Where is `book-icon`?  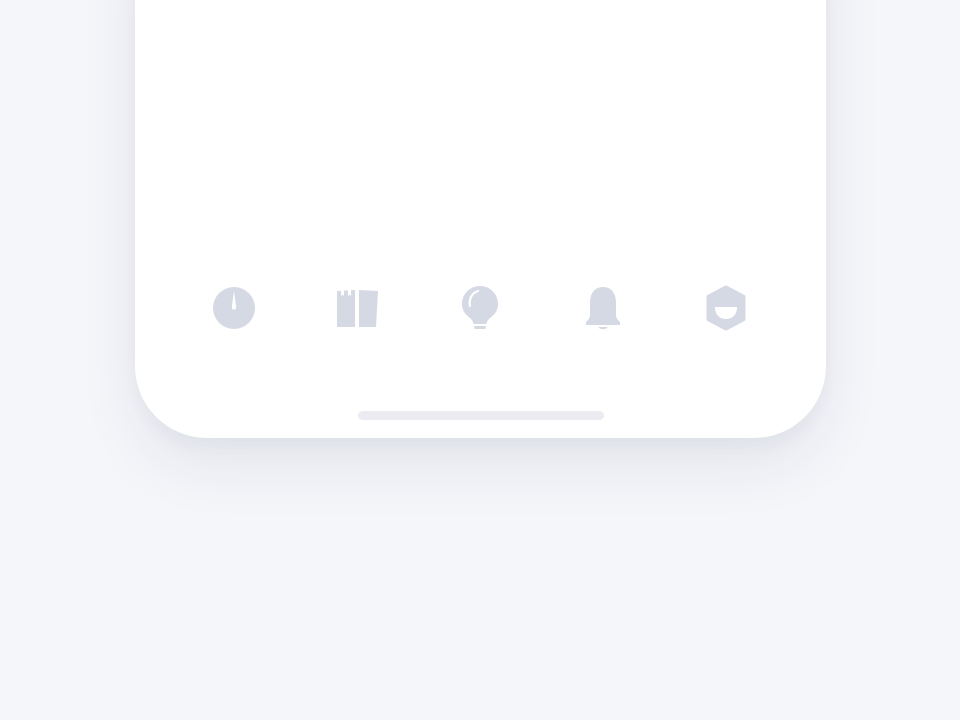
book-icon is located at coordinates (357, 308).